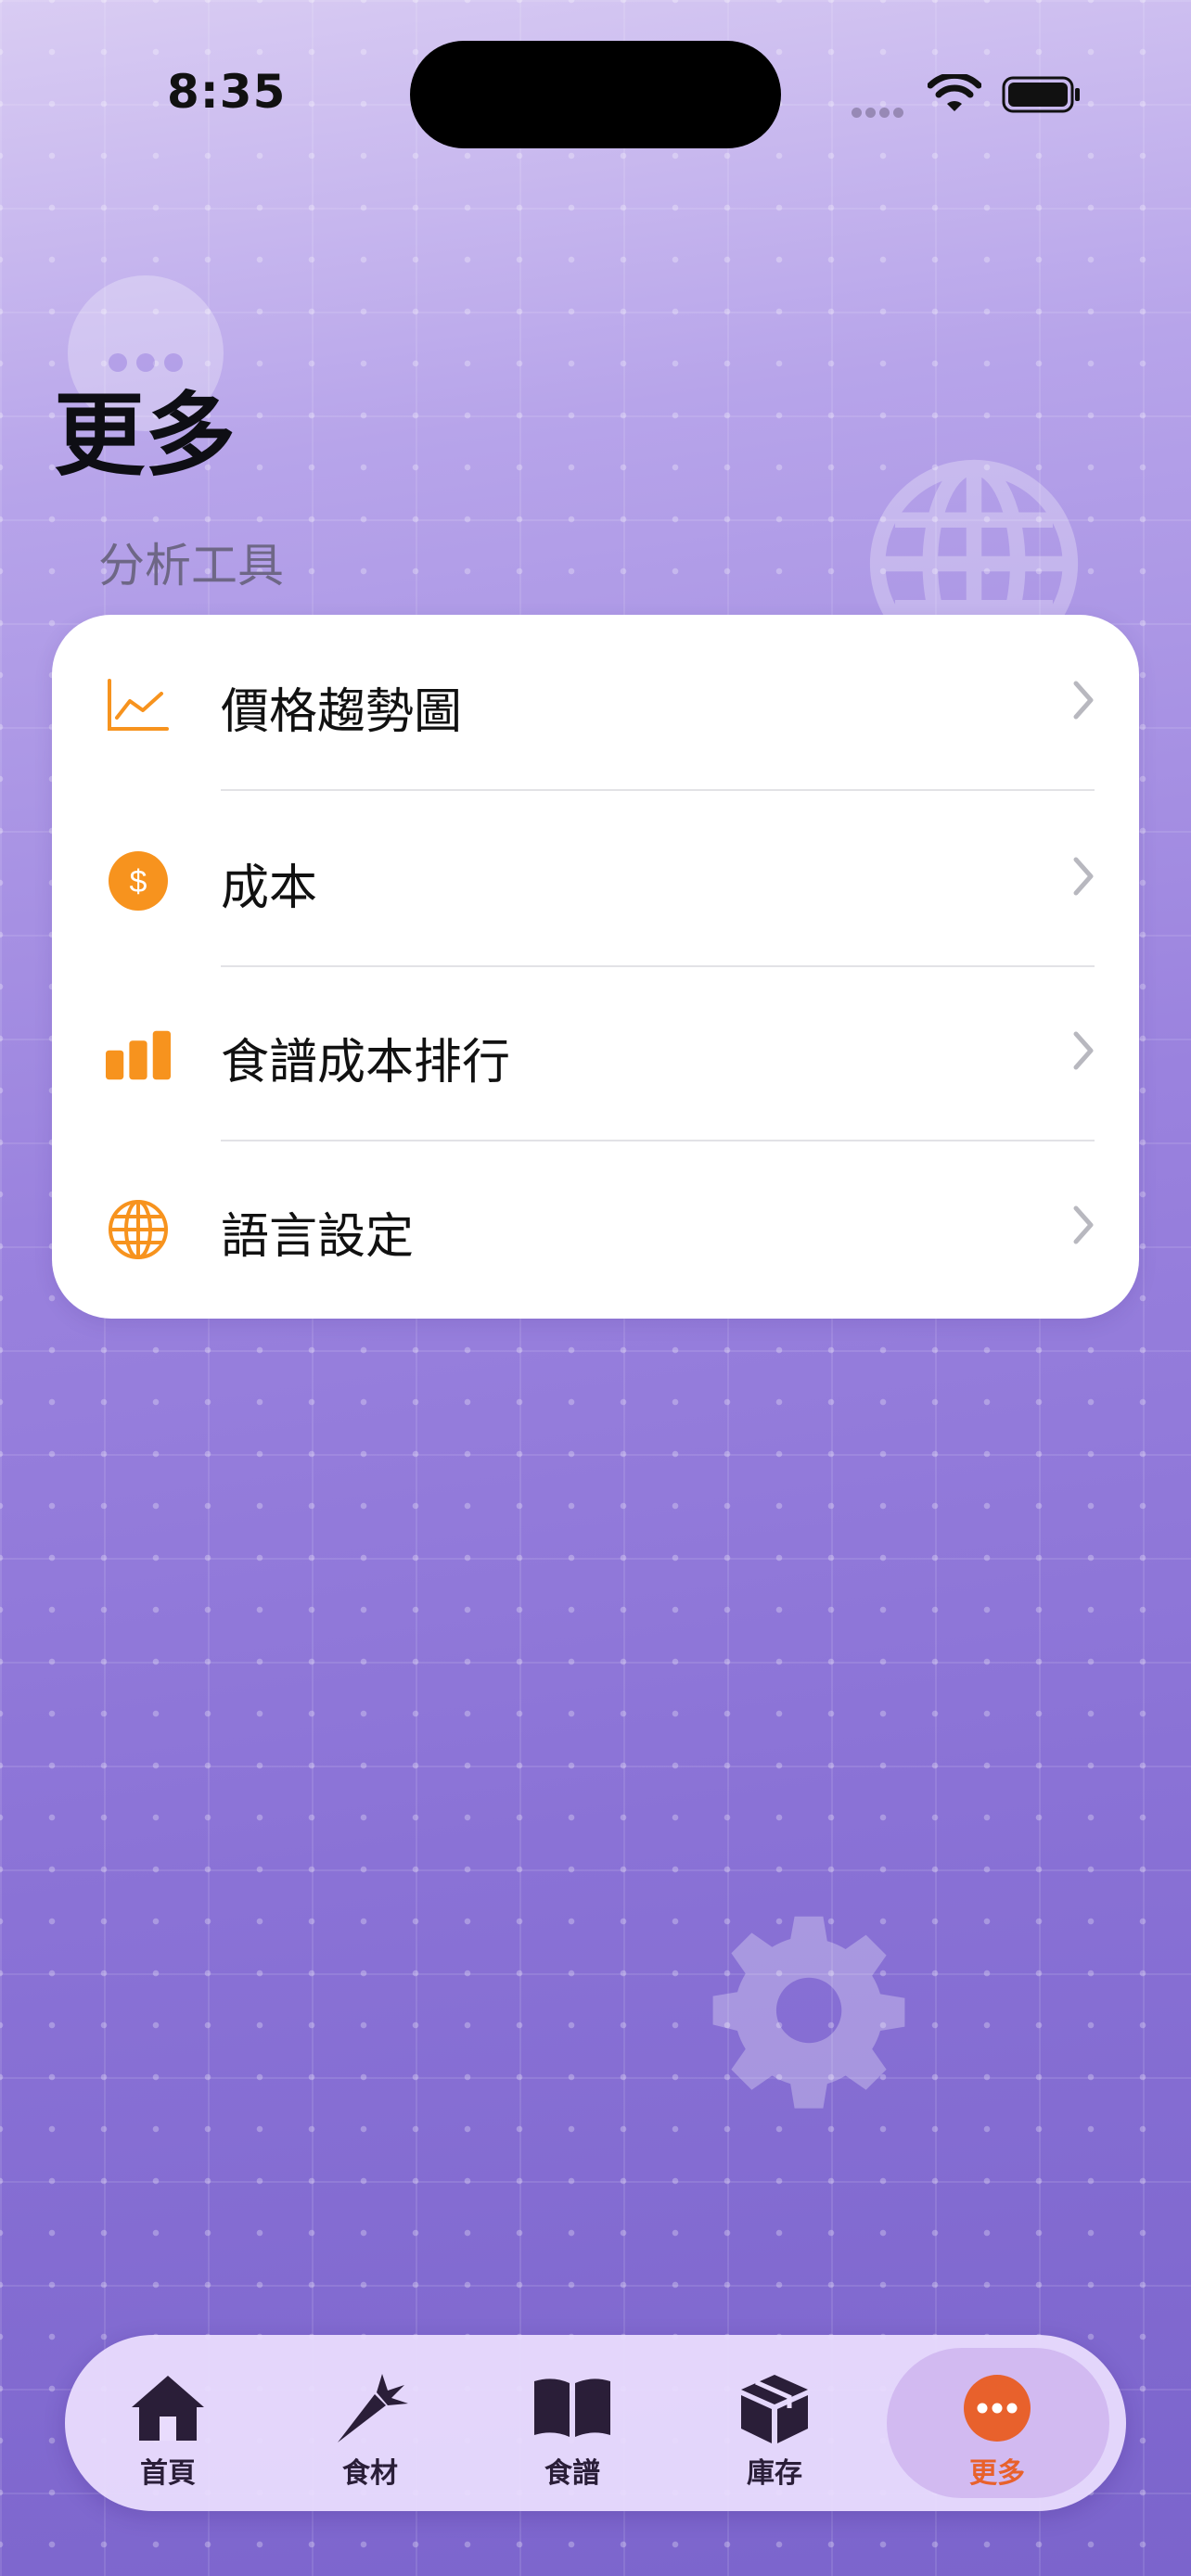  Describe the element at coordinates (595, 703) in the screenshot. I see `menu-item-price-trend: 價格趨勢圖` at that location.